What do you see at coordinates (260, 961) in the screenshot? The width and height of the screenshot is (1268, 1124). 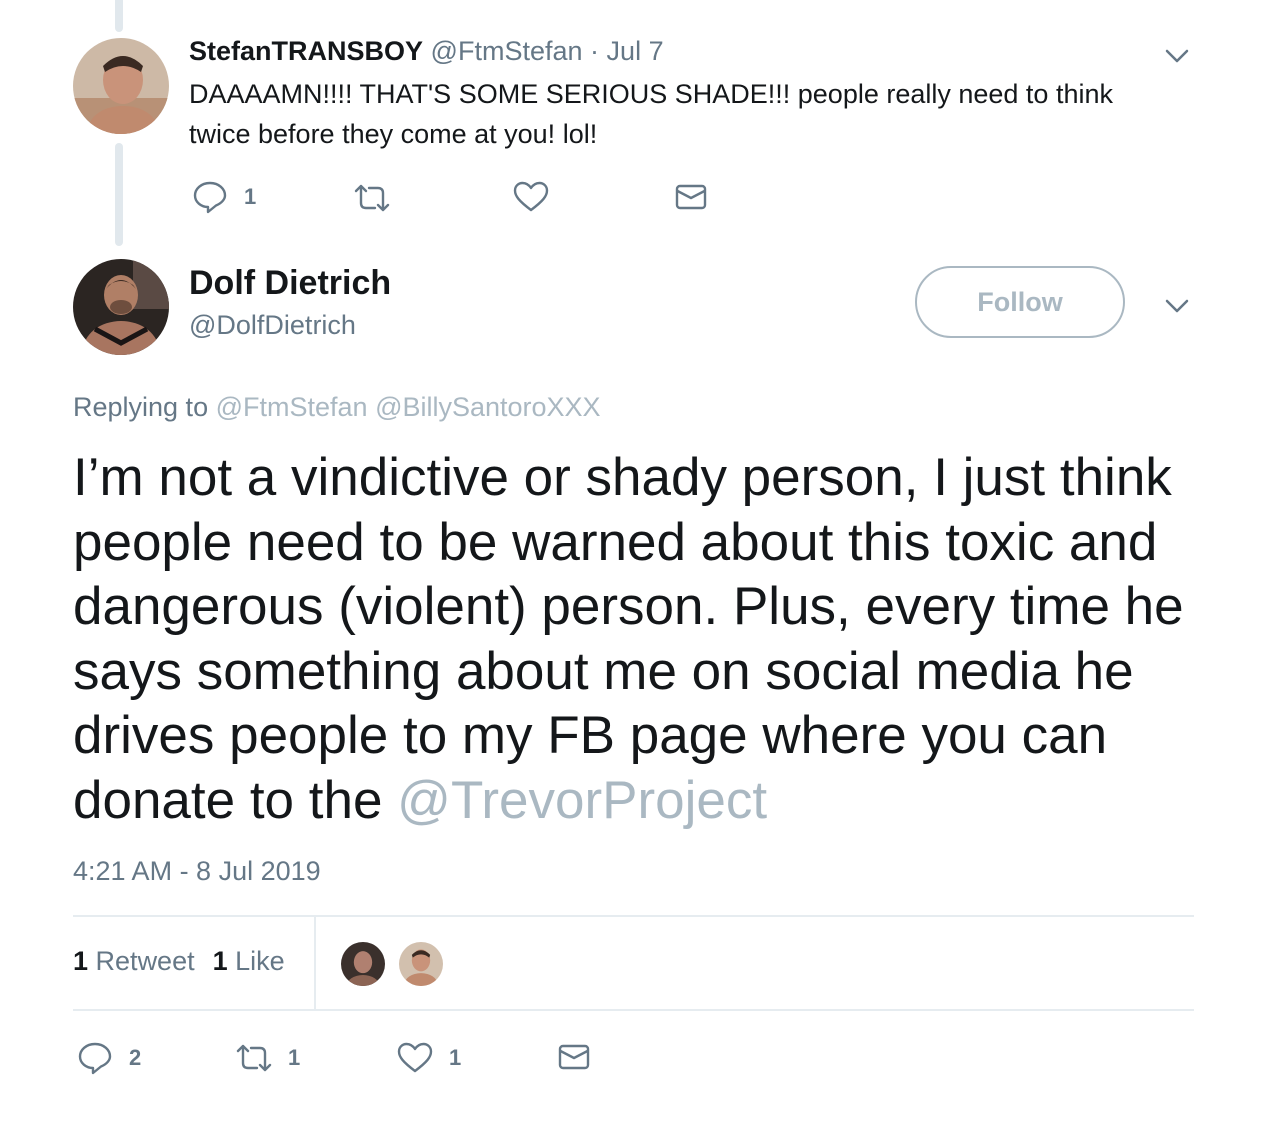 I see `like-stat-label: Like` at bounding box center [260, 961].